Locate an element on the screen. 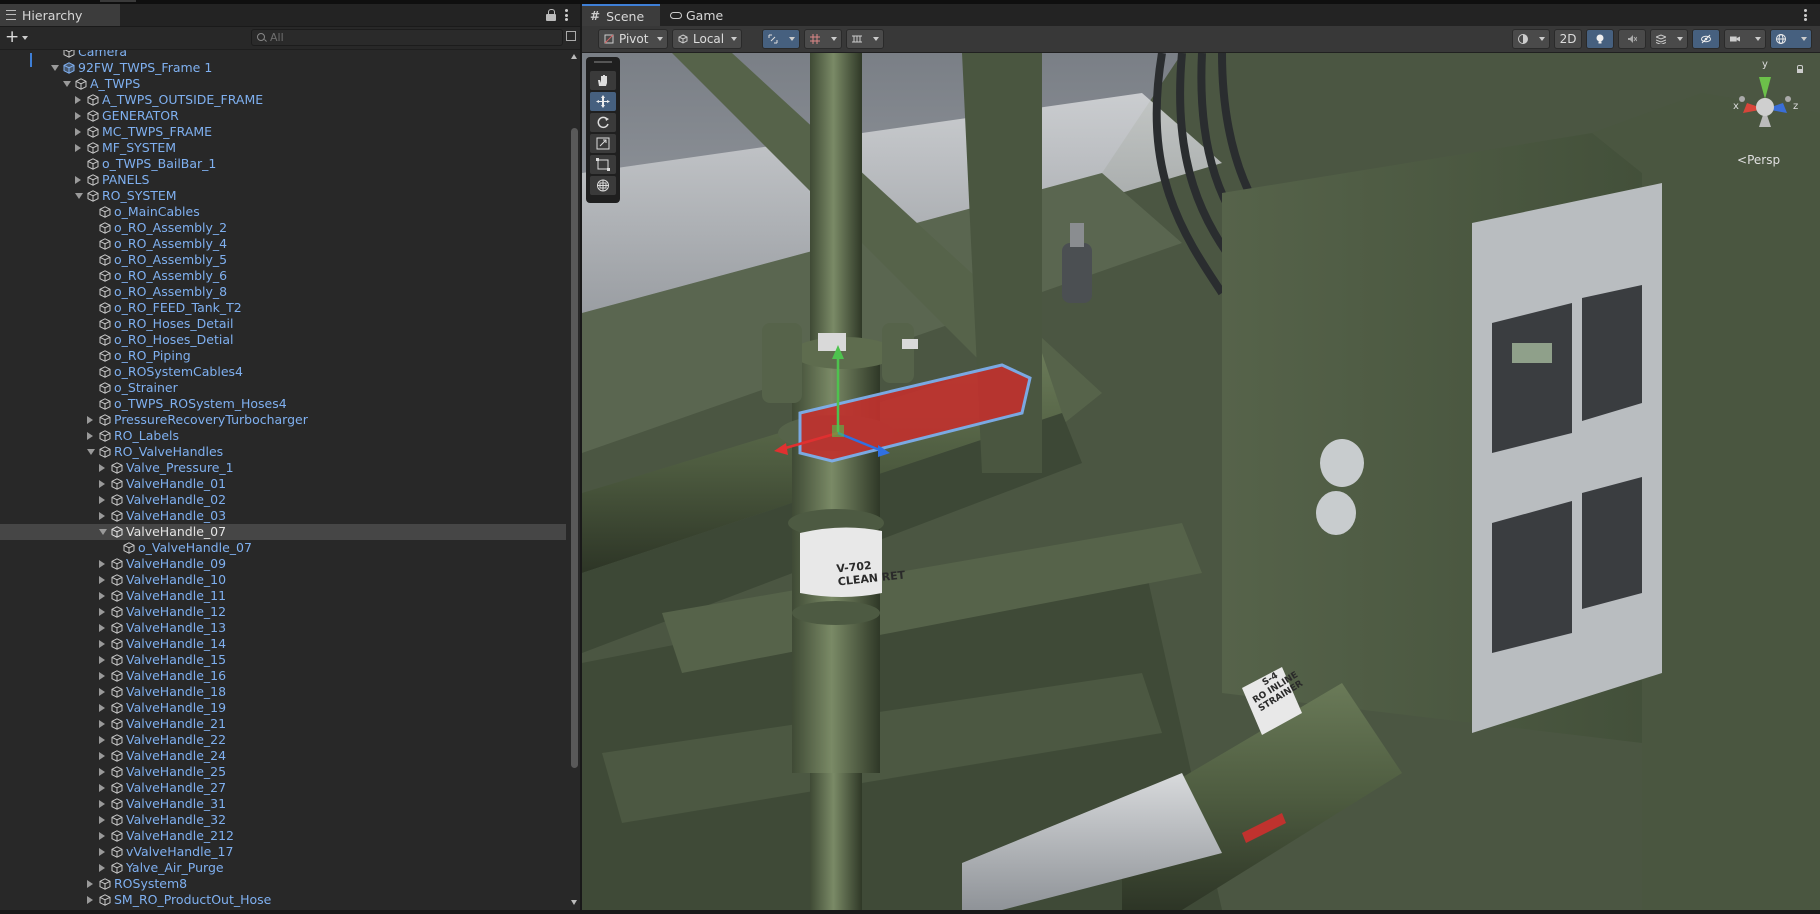  hand-tool-button is located at coordinates (603, 80).